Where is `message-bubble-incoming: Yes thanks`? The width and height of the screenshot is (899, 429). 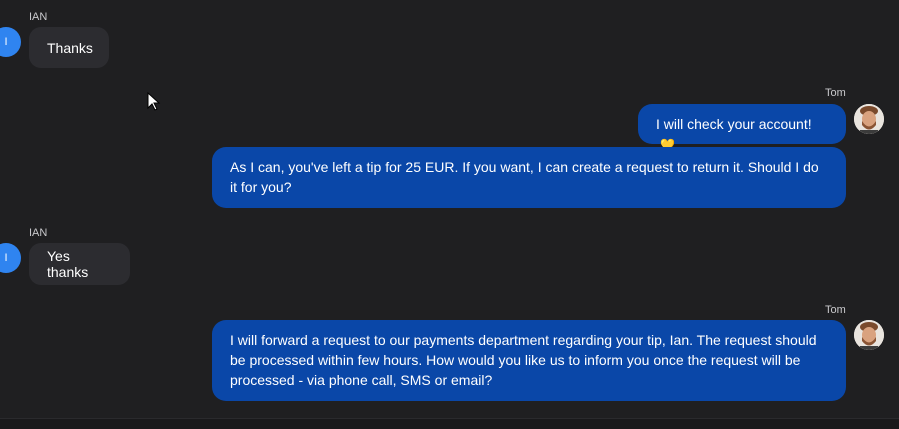 message-bubble-incoming: Yes thanks is located at coordinates (79, 264).